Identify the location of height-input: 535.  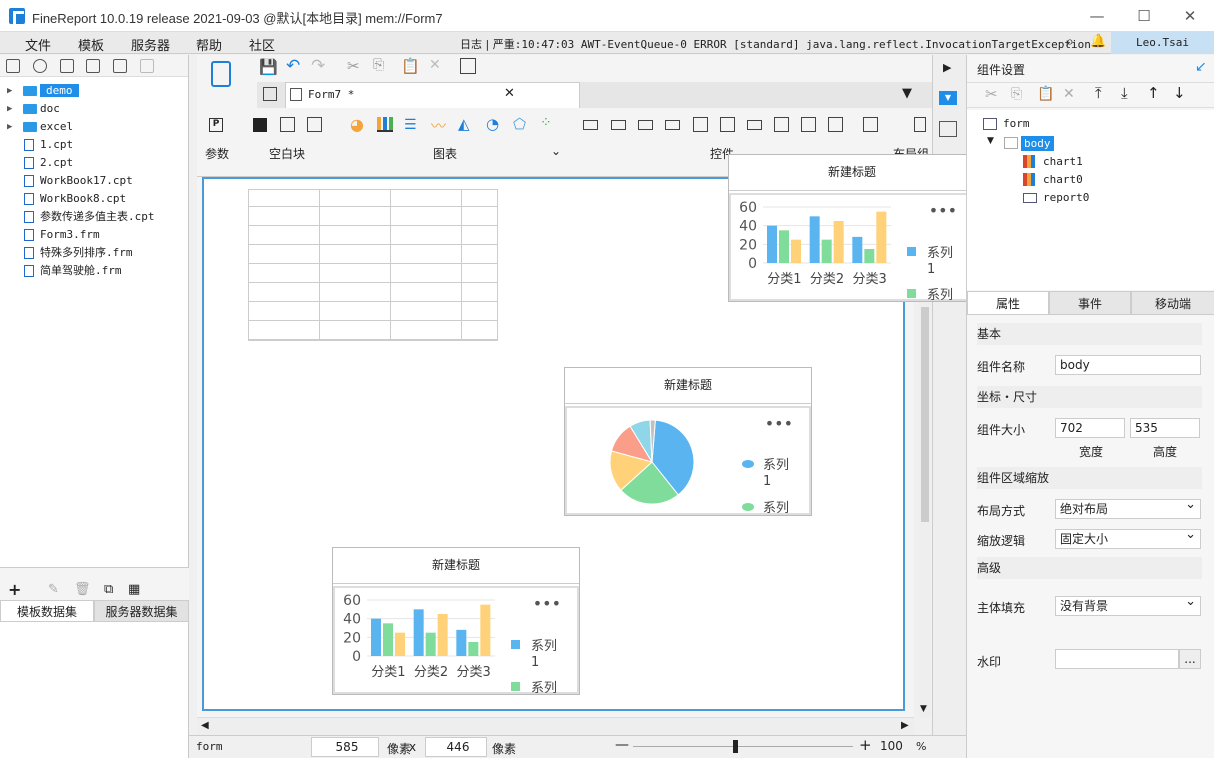
(1165, 428).